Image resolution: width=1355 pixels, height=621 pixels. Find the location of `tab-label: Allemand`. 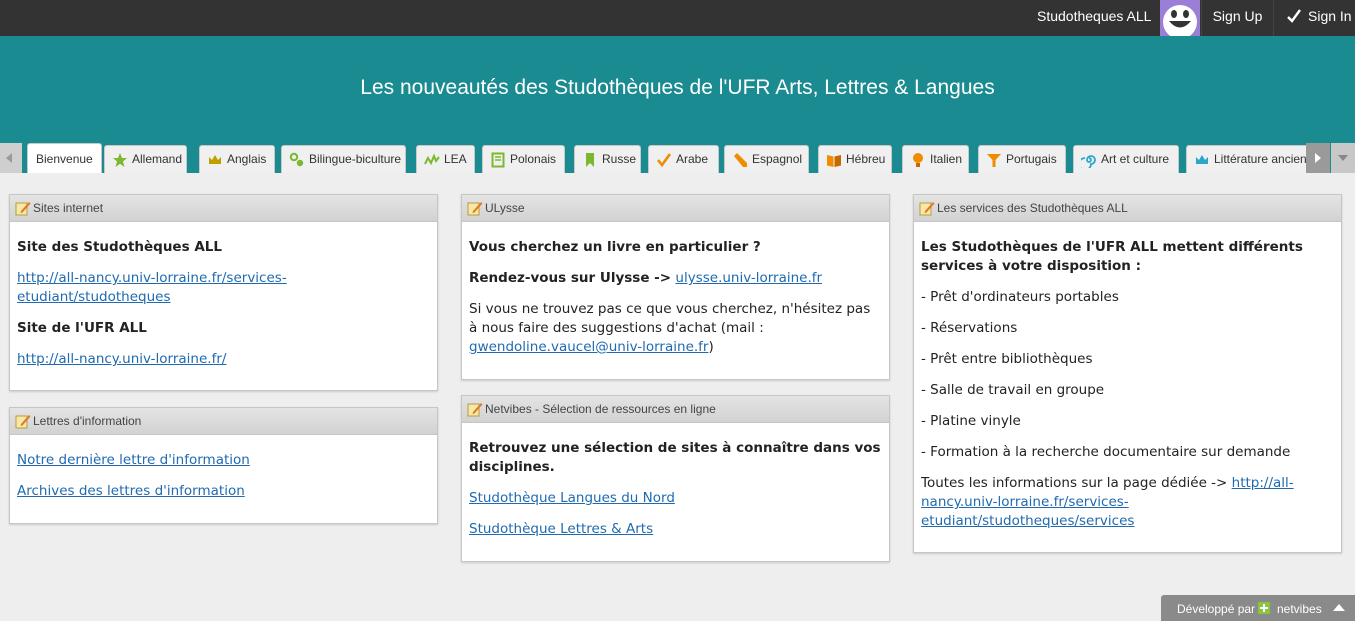

tab-label: Allemand is located at coordinates (157, 159).